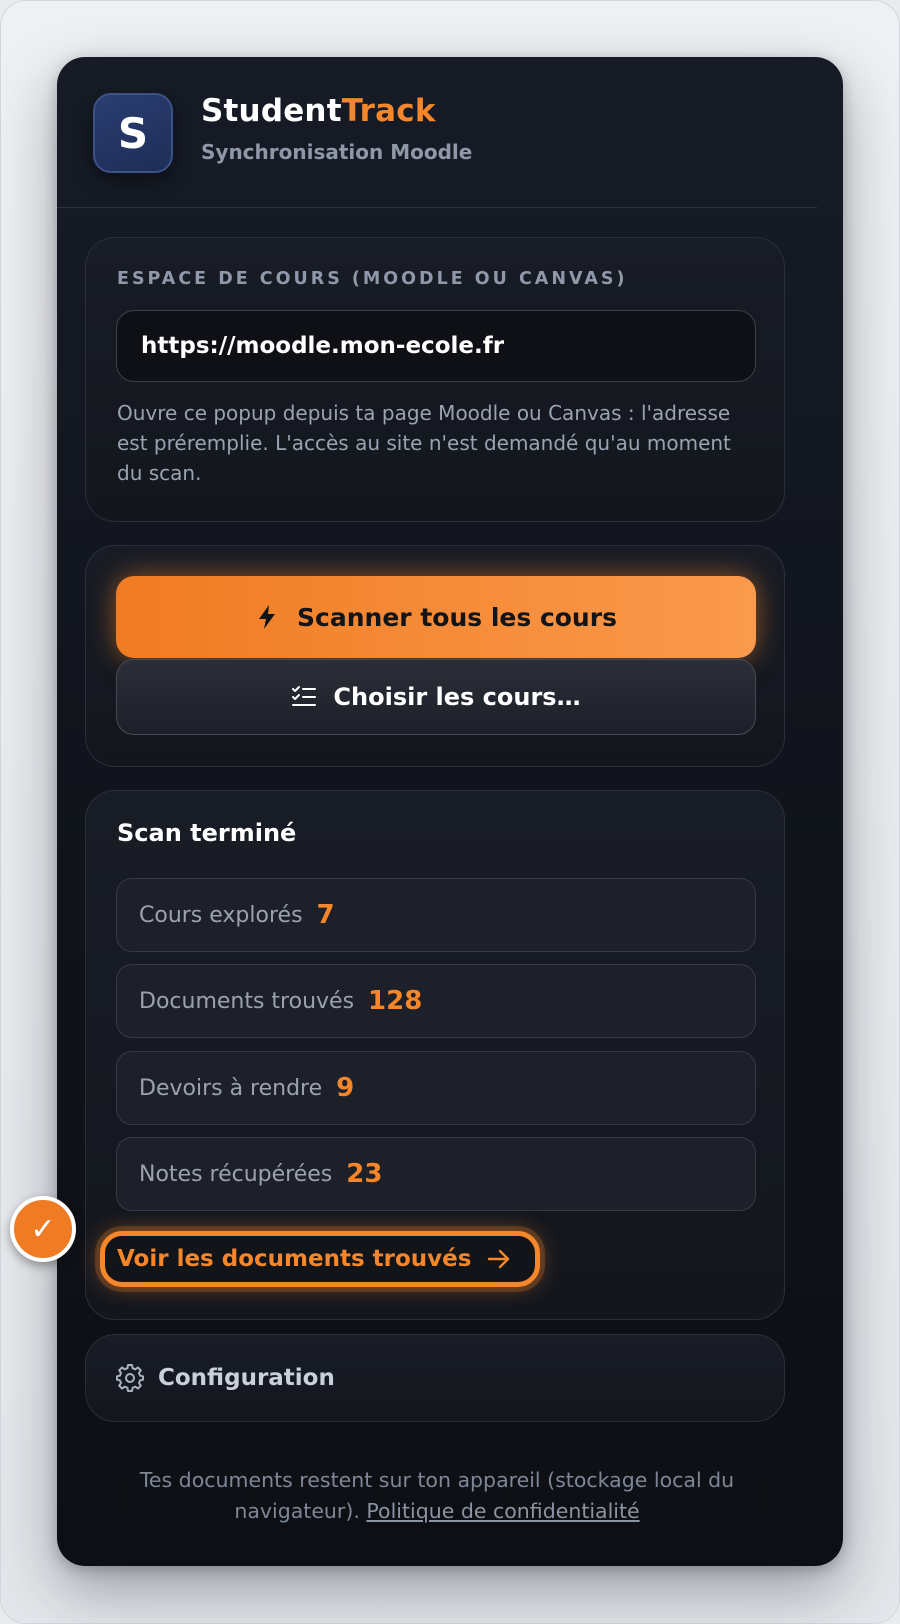 The height and width of the screenshot is (1624, 900). Describe the element at coordinates (43, 1229) in the screenshot. I see `check-icon: ✓` at that location.